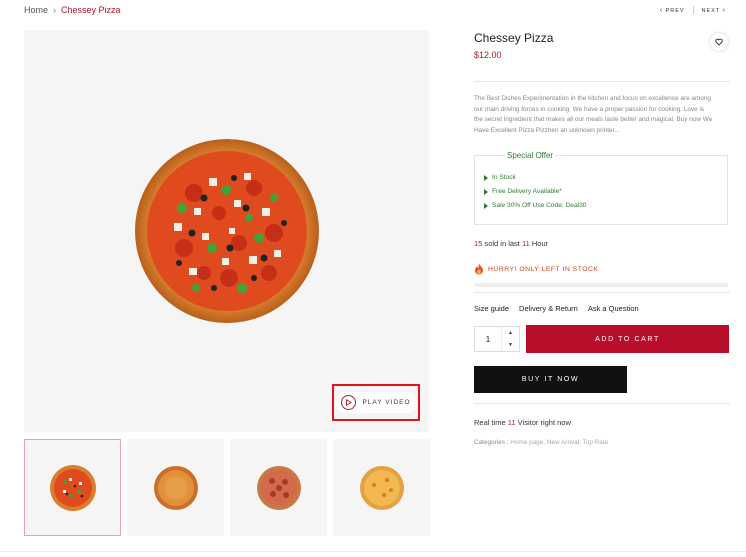  I want to click on quantity-increase-button: ▲, so click(510, 333).